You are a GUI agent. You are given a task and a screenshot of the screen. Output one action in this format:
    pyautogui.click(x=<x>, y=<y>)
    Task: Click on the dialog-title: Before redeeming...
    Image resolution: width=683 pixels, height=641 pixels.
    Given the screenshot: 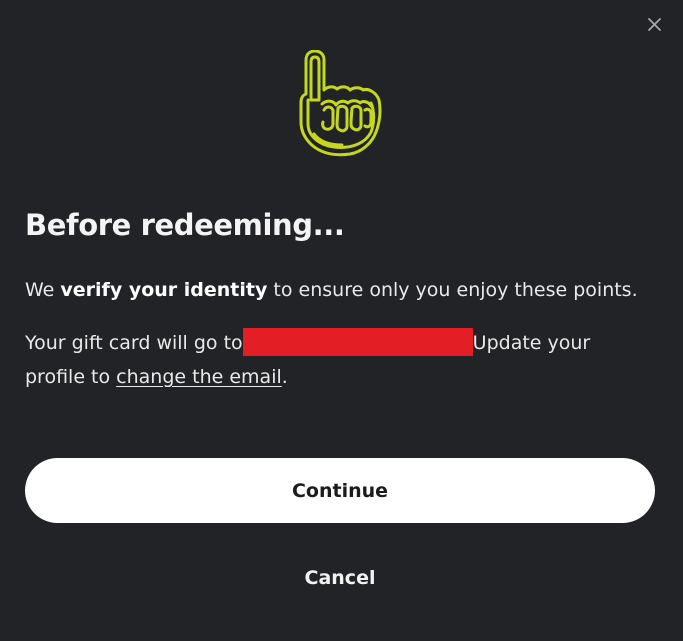 What is the action you would take?
    pyautogui.click(x=185, y=225)
    